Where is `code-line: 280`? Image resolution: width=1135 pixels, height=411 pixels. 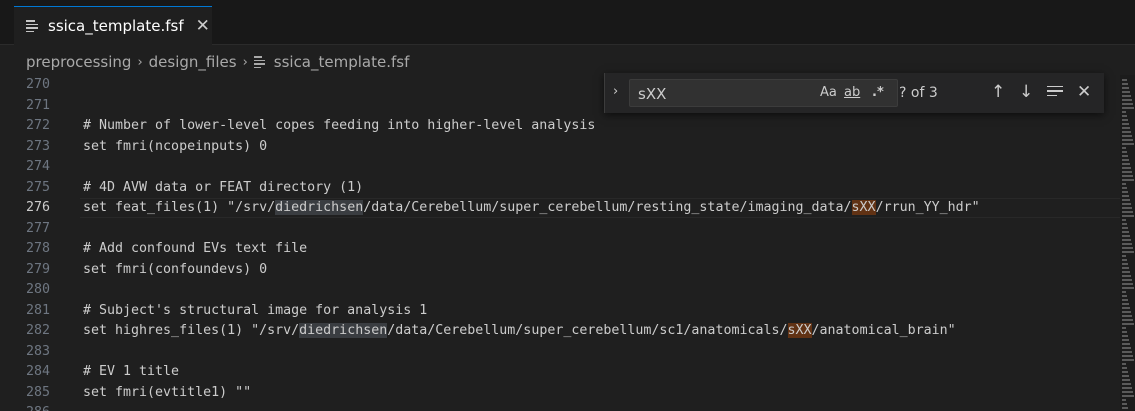
code-line: 280 is located at coordinates (560, 290).